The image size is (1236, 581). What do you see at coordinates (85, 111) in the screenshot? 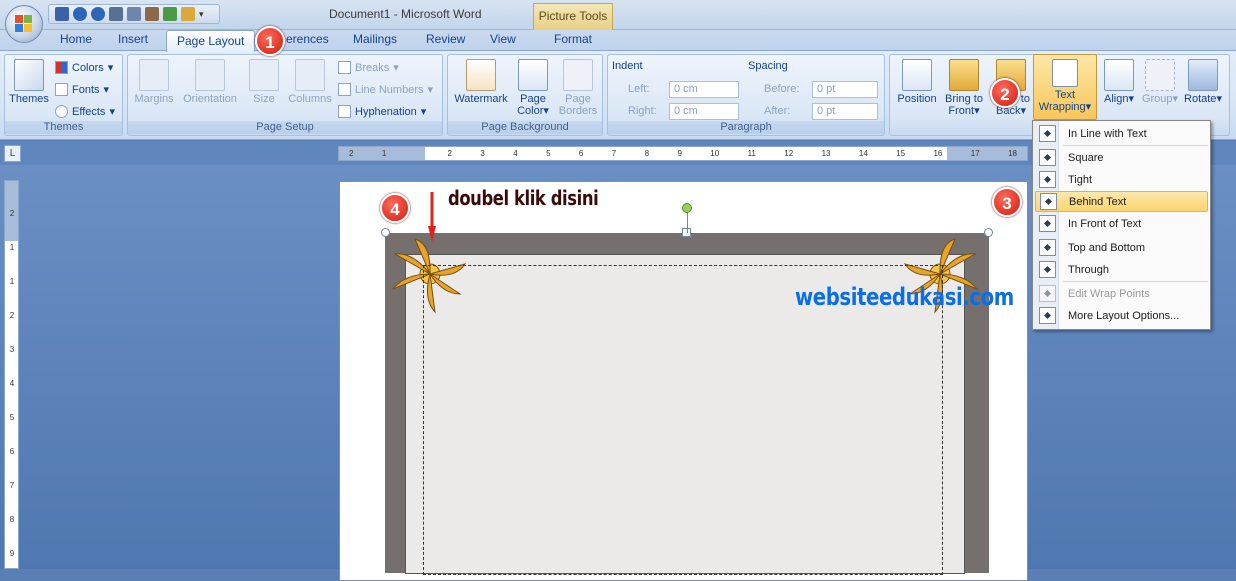
I see `effects-button: Effects ▾` at bounding box center [85, 111].